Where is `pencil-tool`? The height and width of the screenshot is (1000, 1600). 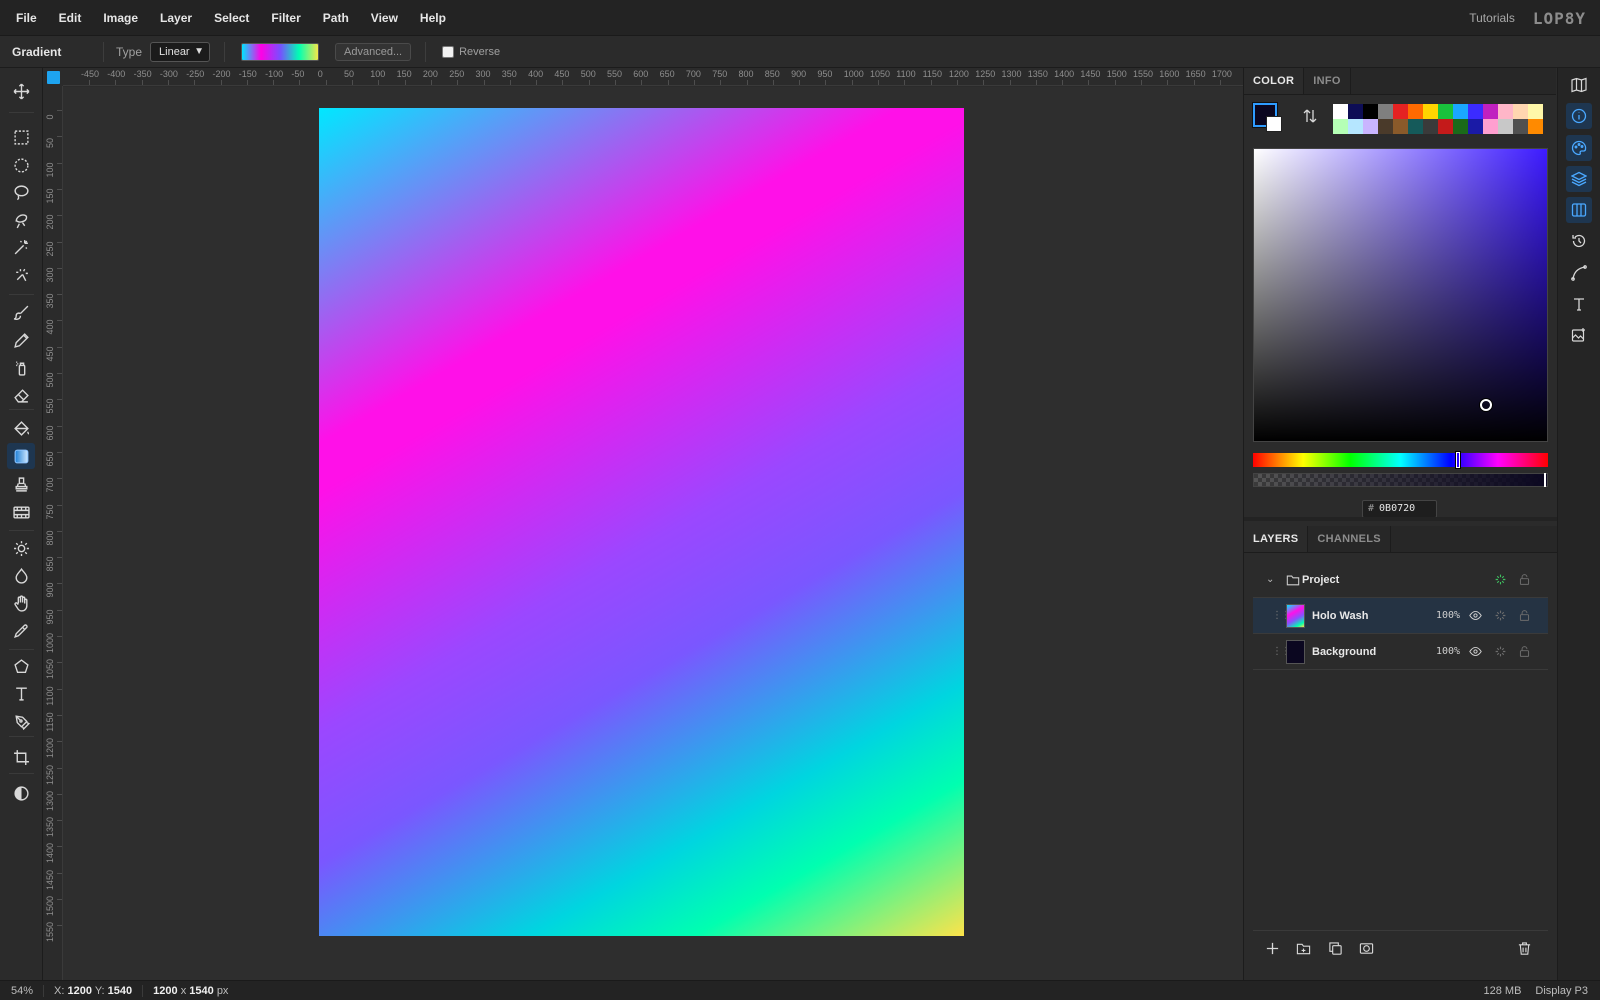 pencil-tool is located at coordinates (21, 340).